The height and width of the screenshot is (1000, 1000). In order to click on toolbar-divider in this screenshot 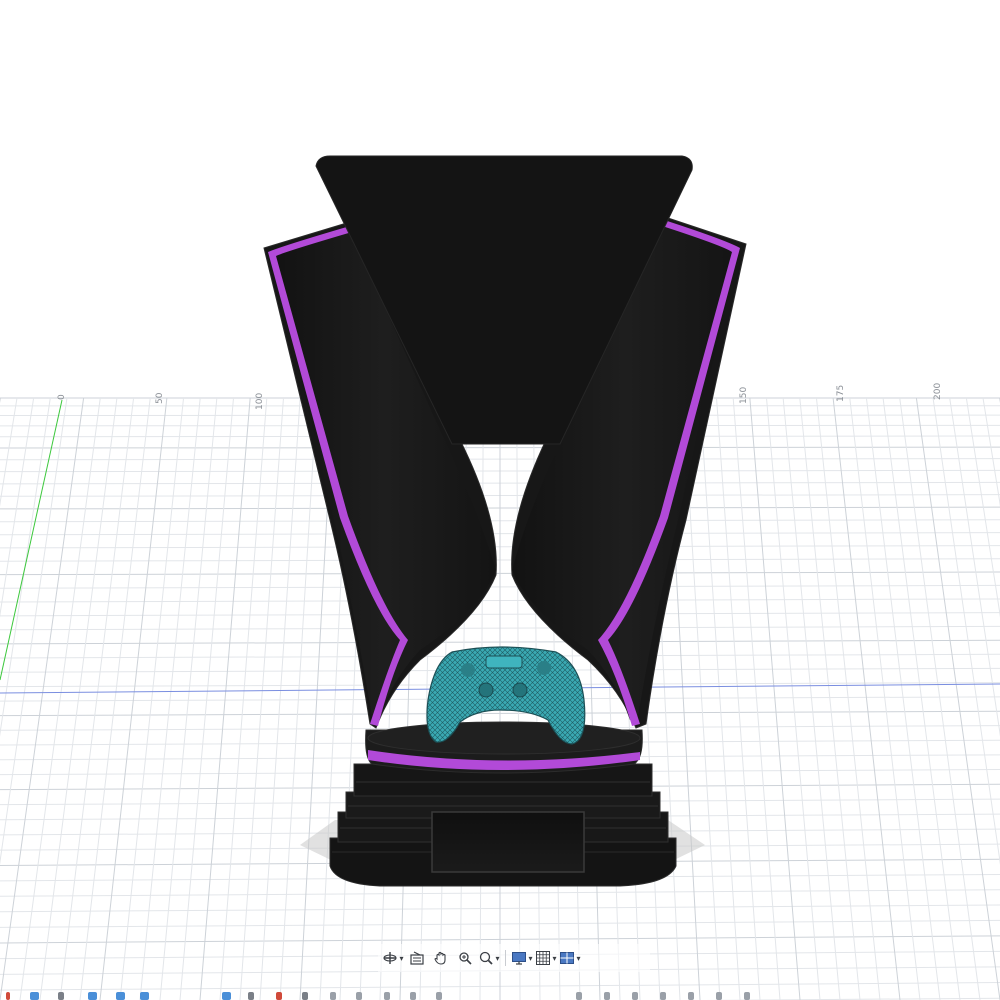, I will do `click(505, 958)`.